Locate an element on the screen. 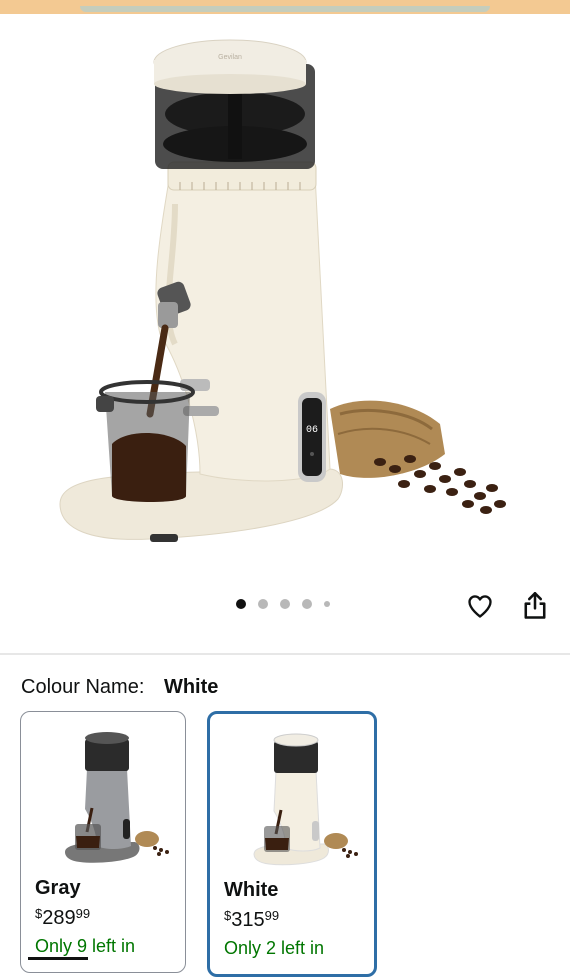  top-banner-strip is located at coordinates (285, 7).